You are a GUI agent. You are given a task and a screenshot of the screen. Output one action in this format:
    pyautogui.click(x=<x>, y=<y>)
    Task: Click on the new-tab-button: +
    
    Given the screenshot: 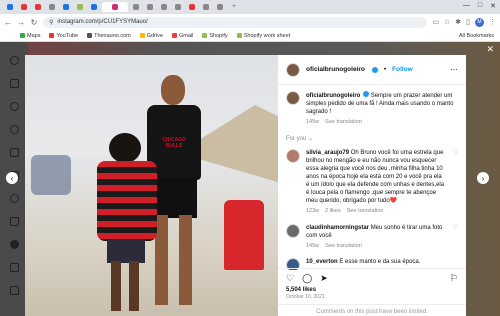 What is the action you would take?
    pyautogui.click(x=234, y=7)
    